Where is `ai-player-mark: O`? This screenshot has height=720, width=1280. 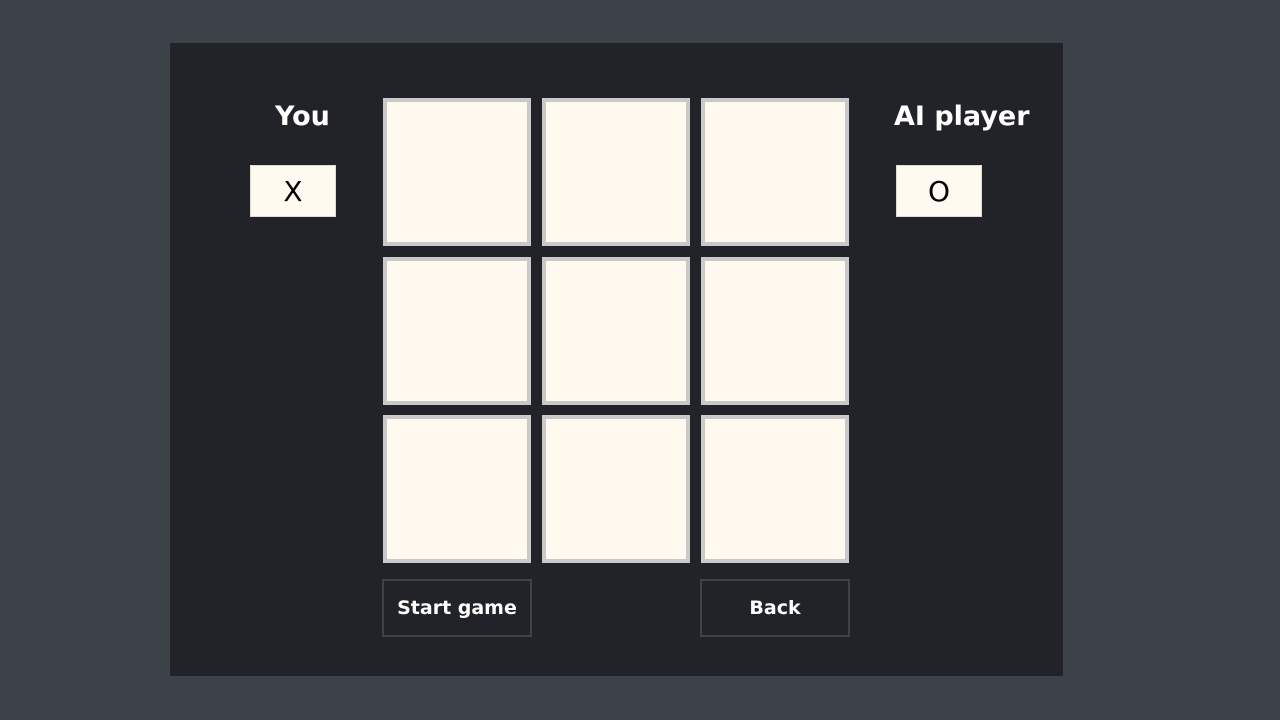 ai-player-mark: O is located at coordinates (939, 191).